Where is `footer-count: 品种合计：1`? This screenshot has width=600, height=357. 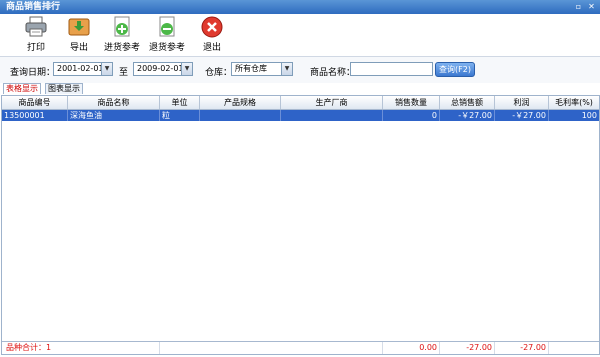 footer-count: 品种合计：1 is located at coordinates (81, 348).